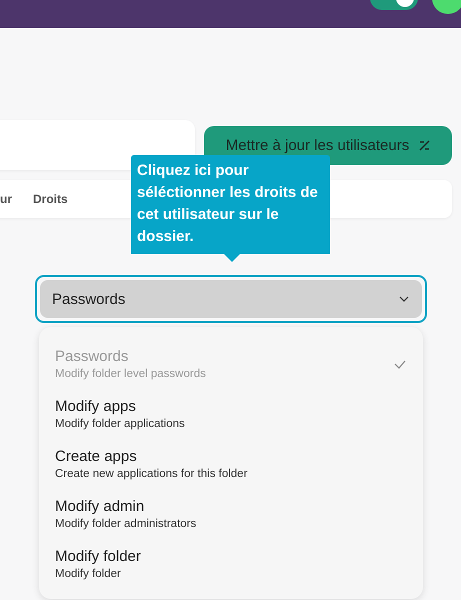 Image resolution: width=461 pixels, height=600 pixels. What do you see at coordinates (400, 364) in the screenshot?
I see `check-icon` at bounding box center [400, 364].